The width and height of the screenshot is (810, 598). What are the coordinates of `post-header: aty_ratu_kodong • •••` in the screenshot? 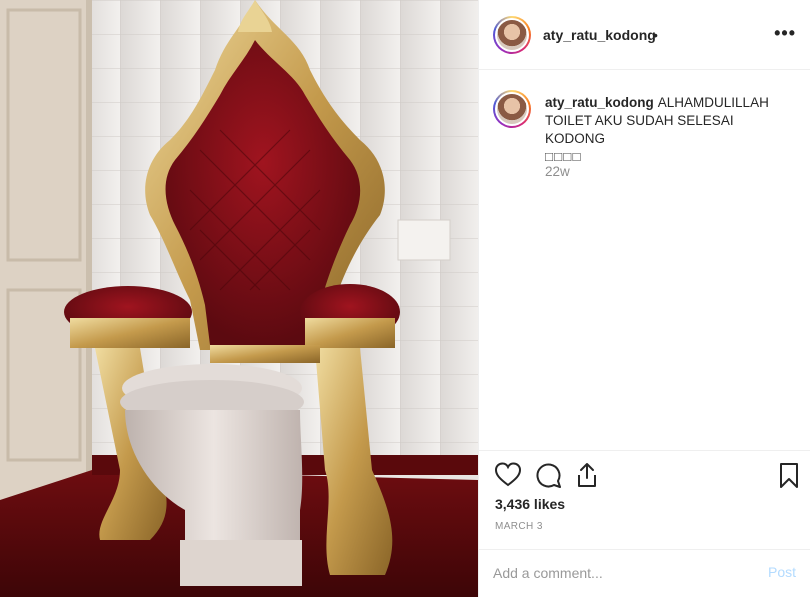 It's located at (644, 35).